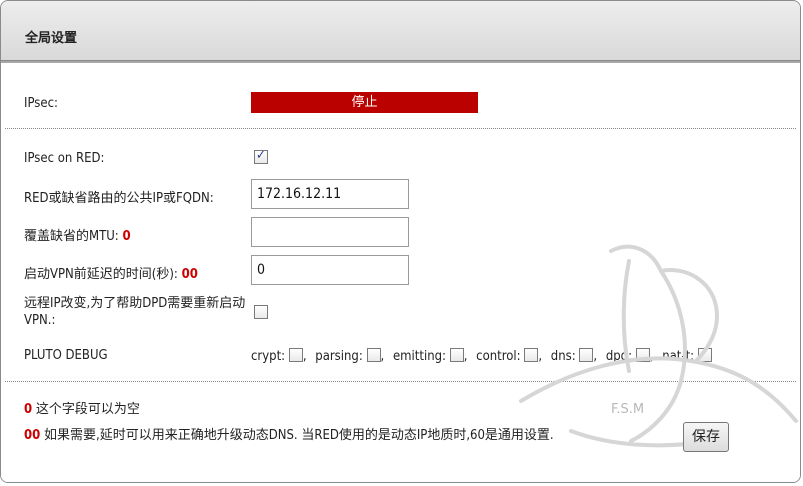 The height and width of the screenshot is (486, 803). What do you see at coordinates (400, 128) in the screenshot?
I see `section-divider` at bounding box center [400, 128].